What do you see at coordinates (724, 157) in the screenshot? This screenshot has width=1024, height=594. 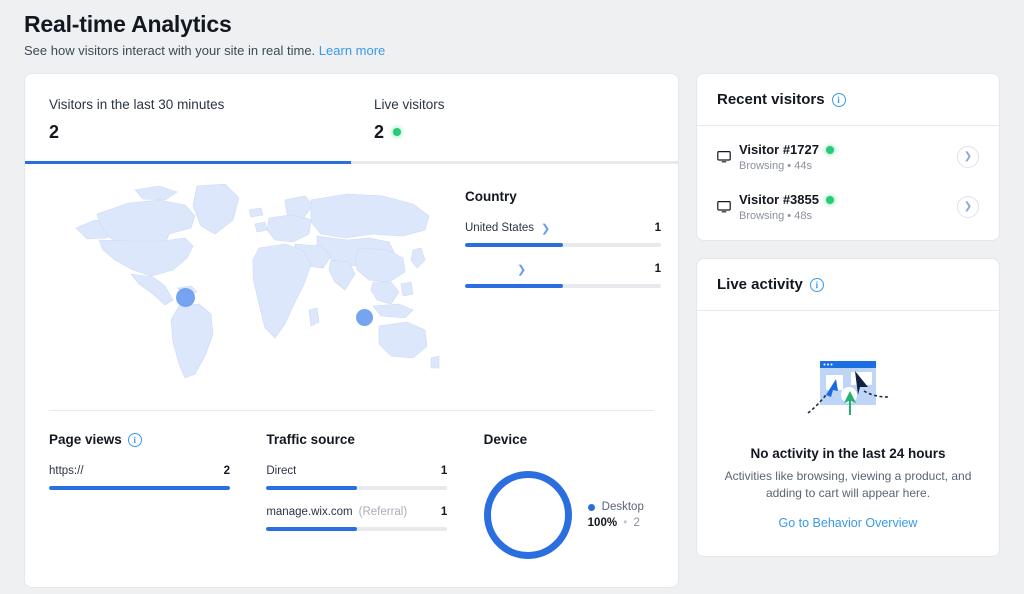 I see `monitor-icon` at bounding box center [724, 157].